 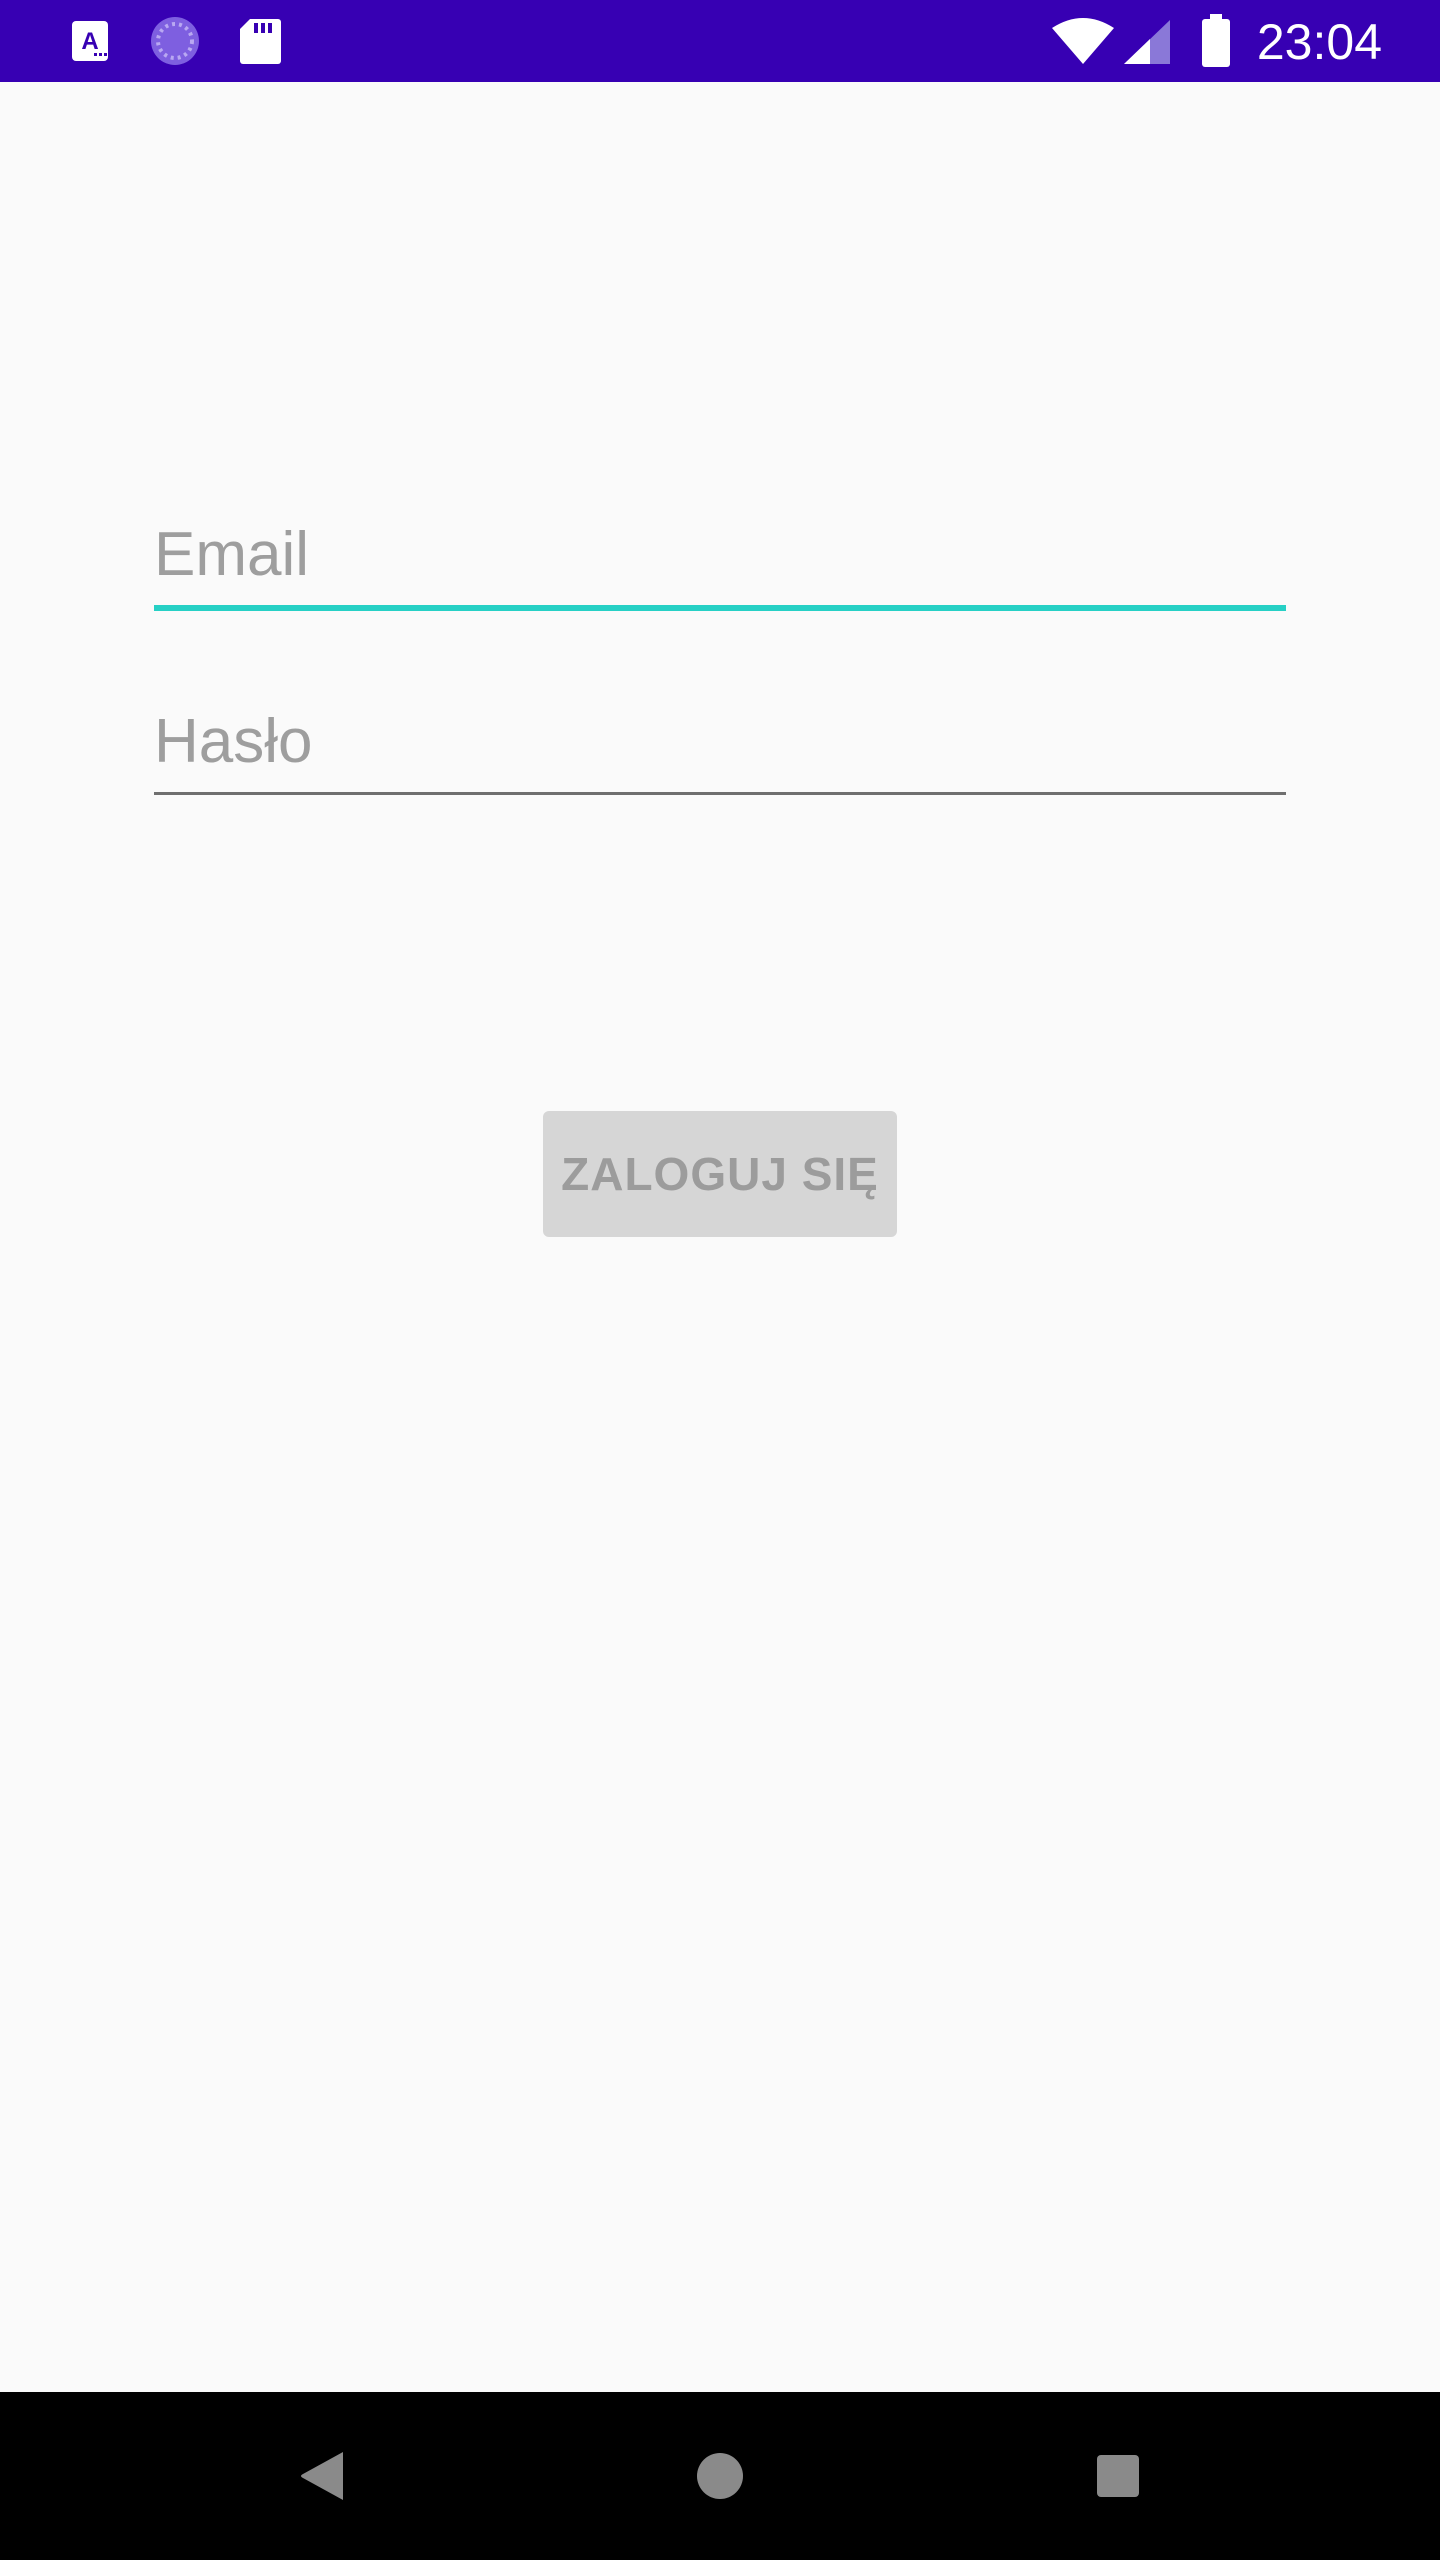 I want to click on recents-icon, so click(x=1118, y=2476).